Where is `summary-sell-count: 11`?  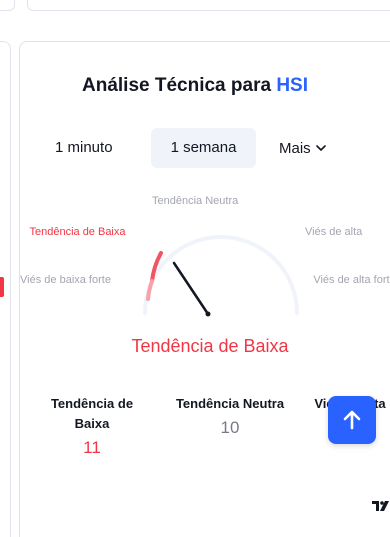
summary-sell-count: 11 is located at coordinates (92, 447).